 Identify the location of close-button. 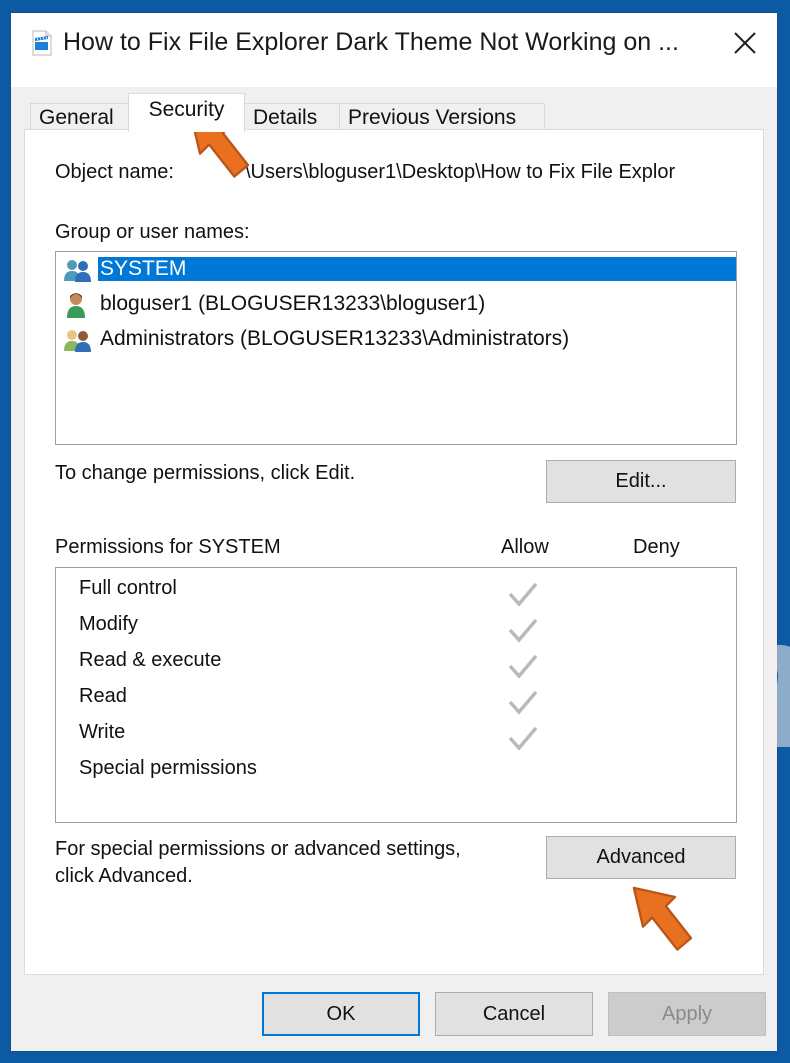
(745, 43).